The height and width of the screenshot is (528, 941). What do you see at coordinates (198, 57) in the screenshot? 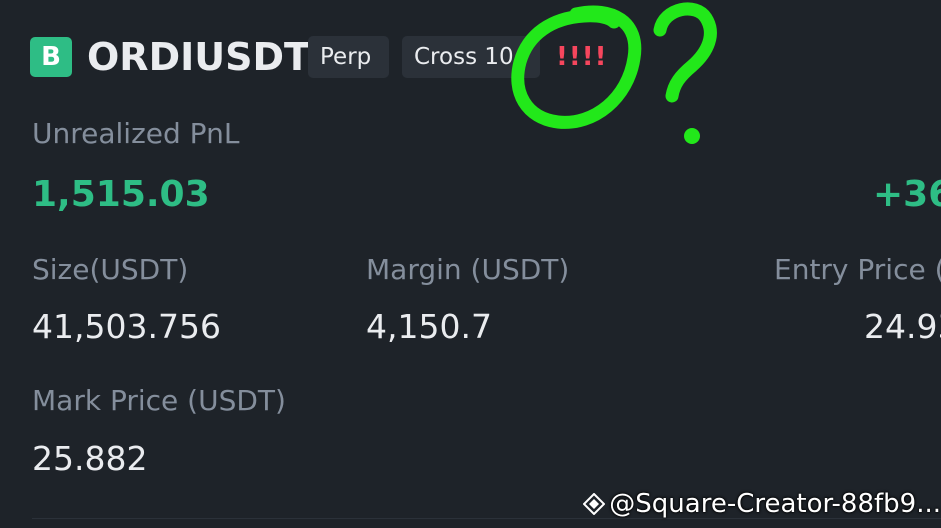
I see `symbol-title: ORDIUSDT` at bounding box center [198, 57].